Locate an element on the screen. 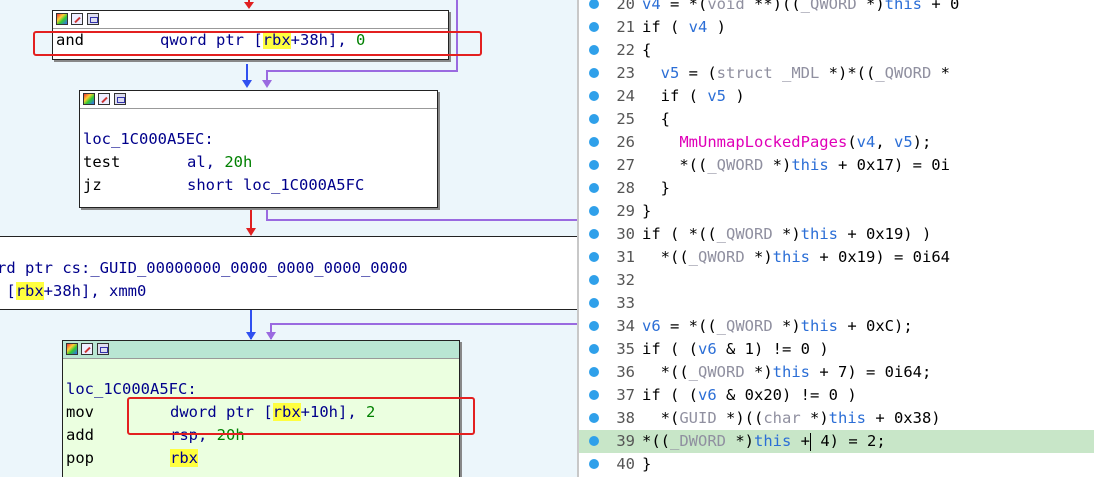 The width and height of the screenshot is (1094, 477). line-number: 29 is located at coordinates (625, 211).